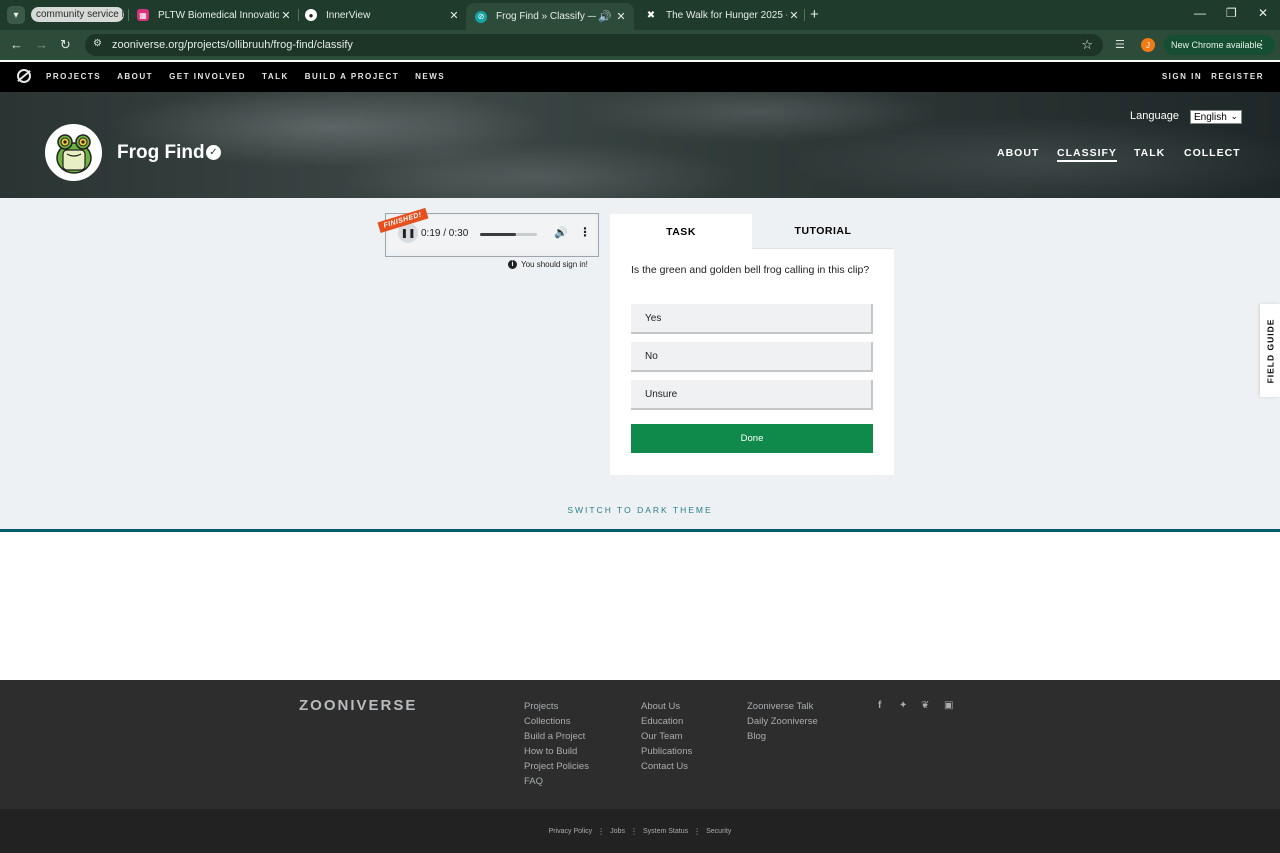 The width and height of the screenshot is (1280, 853). I want to click on privacy-policy-link: Privacy Policy, so click(571, 831).